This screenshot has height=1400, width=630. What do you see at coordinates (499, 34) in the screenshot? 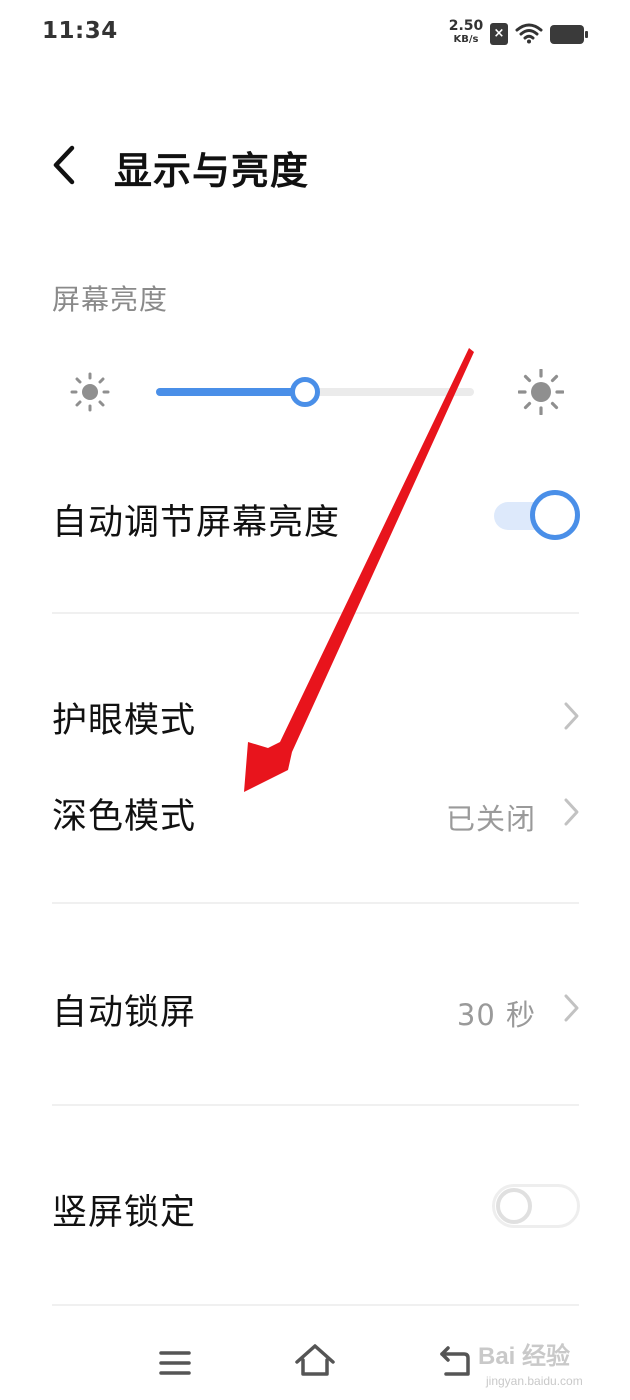
I see `no-sim-icon: ×` at bounding box center [499, 34].